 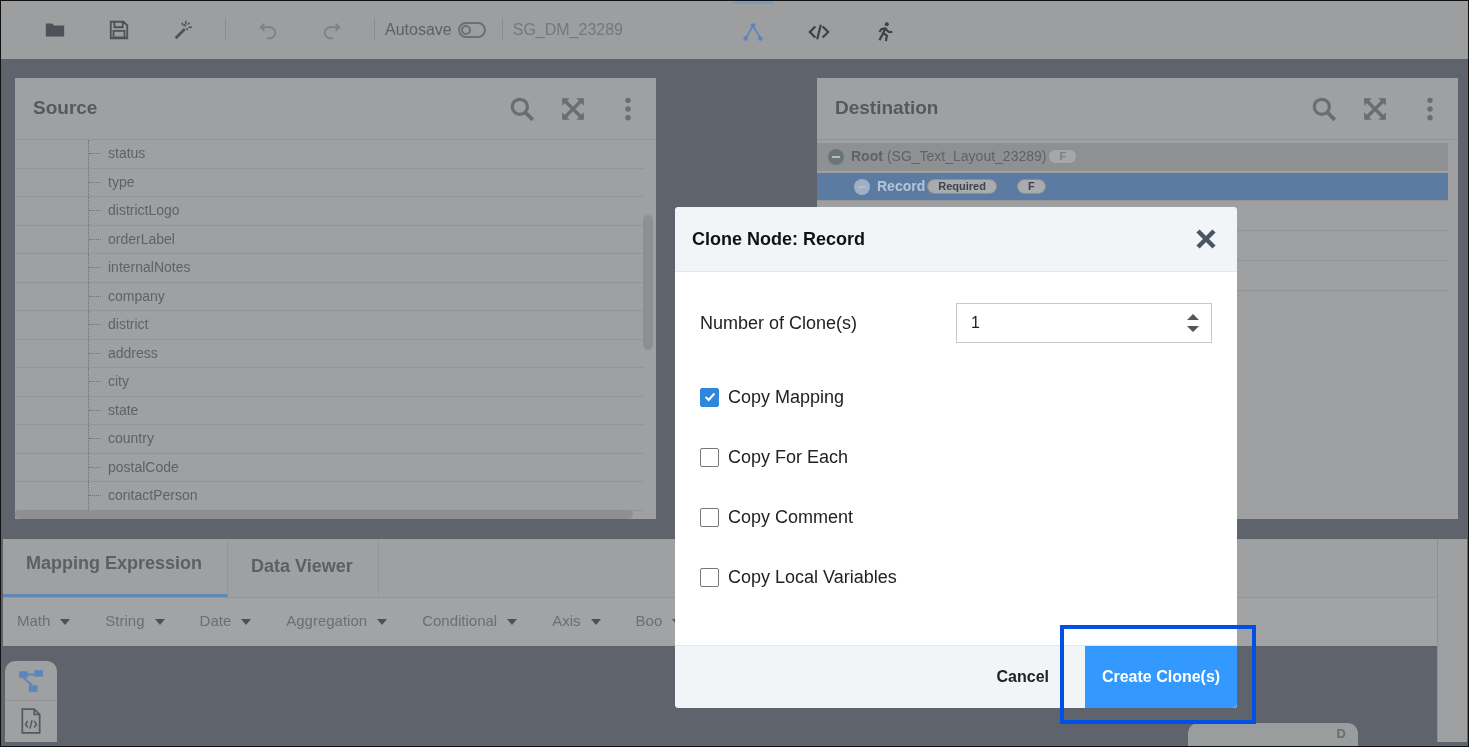 I want to click on checkbox-label: Copy Local Variables, so click(x=812, y=577).